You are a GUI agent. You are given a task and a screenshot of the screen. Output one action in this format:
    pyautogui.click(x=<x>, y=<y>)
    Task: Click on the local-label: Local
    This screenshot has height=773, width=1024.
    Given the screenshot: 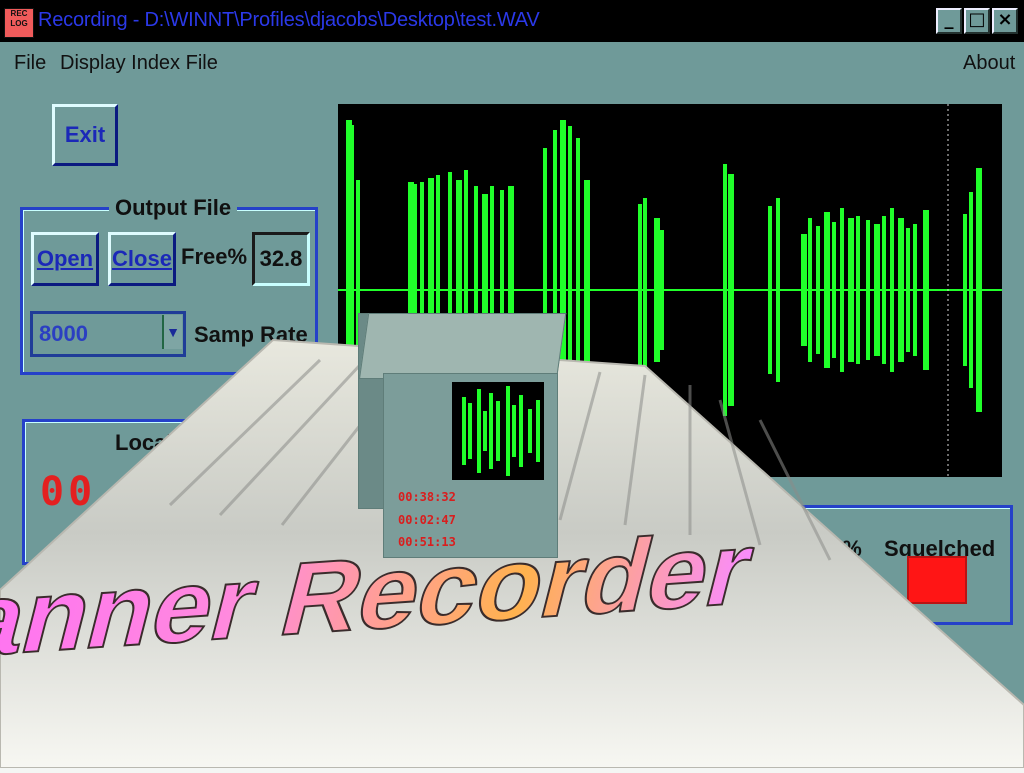 What is the action you would take?
    pyautogui.click(x=144, y=442)
    